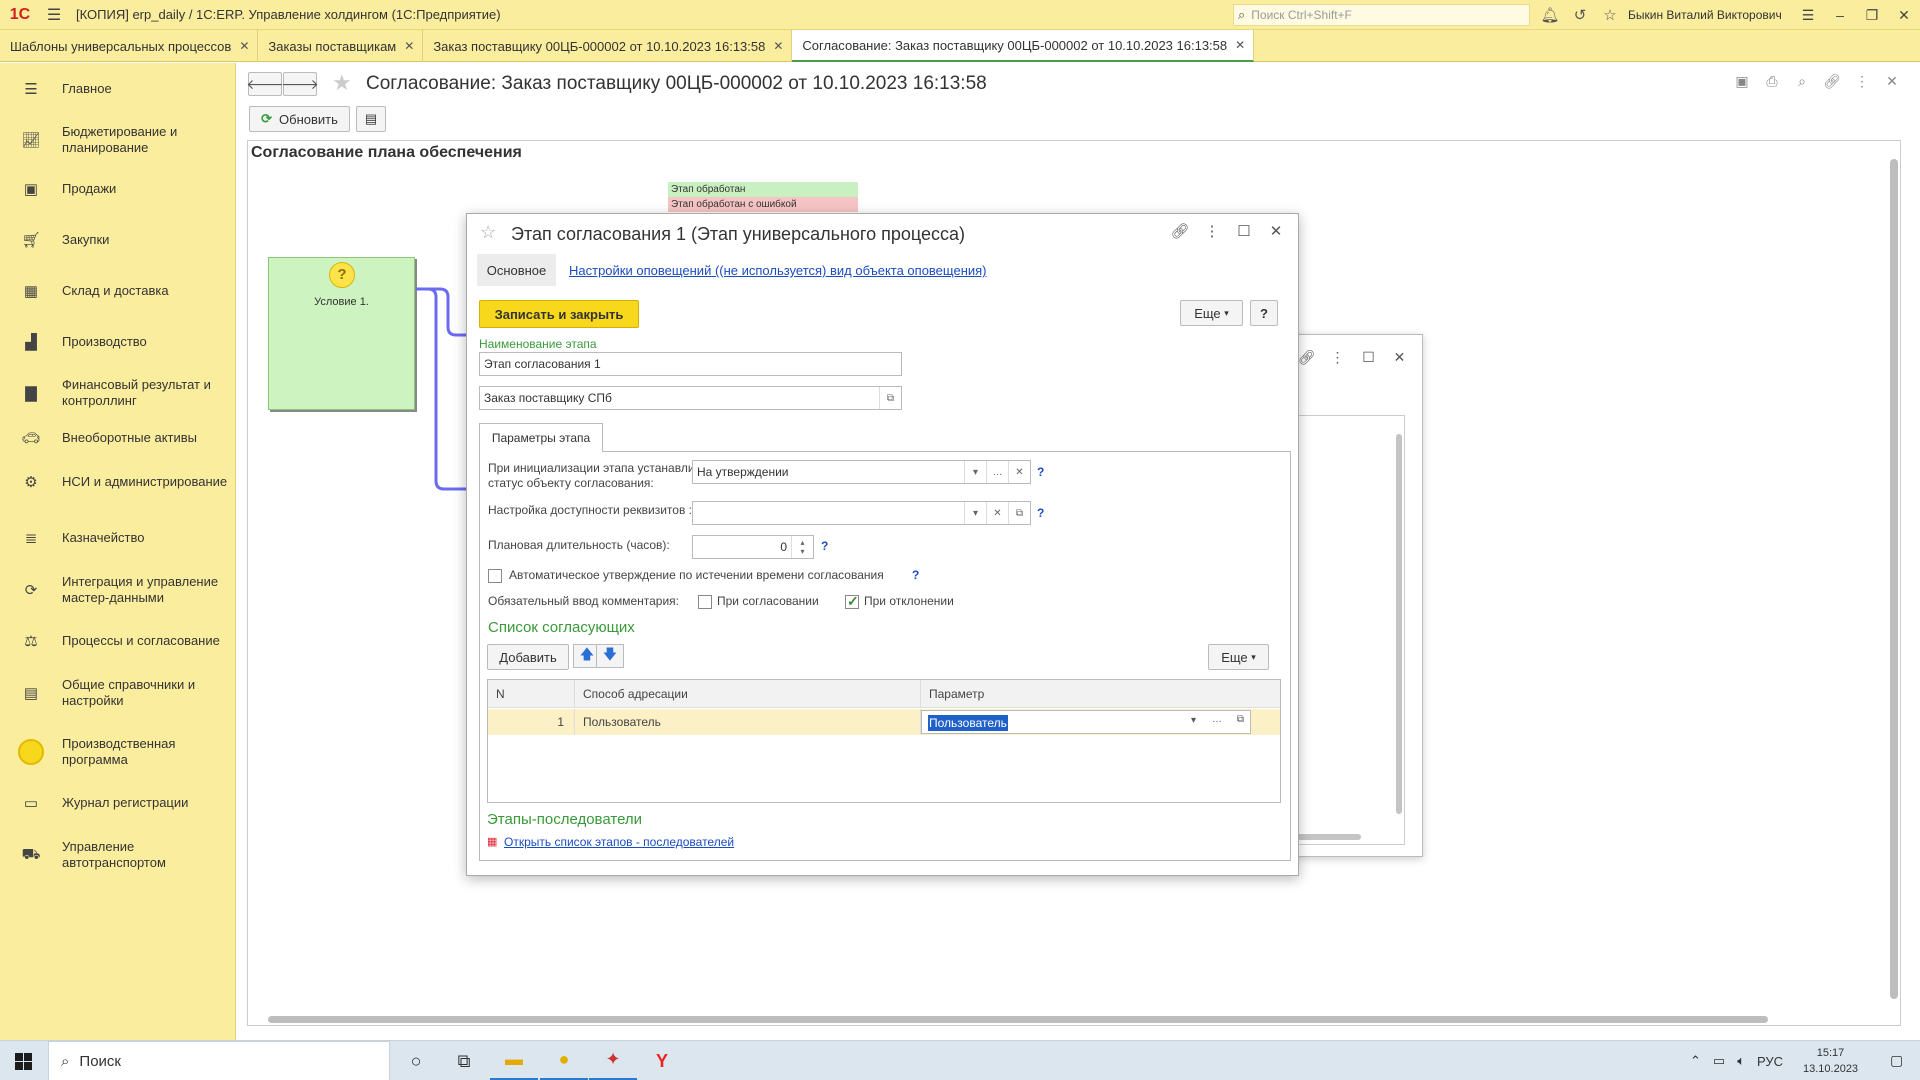 This screenshot has width=1920, height=1080. What do you see at coordinates (1238, 657) in the screenshot?
I see `approvers-more-button: Еще ▾` at bounding box center [1238, 657].